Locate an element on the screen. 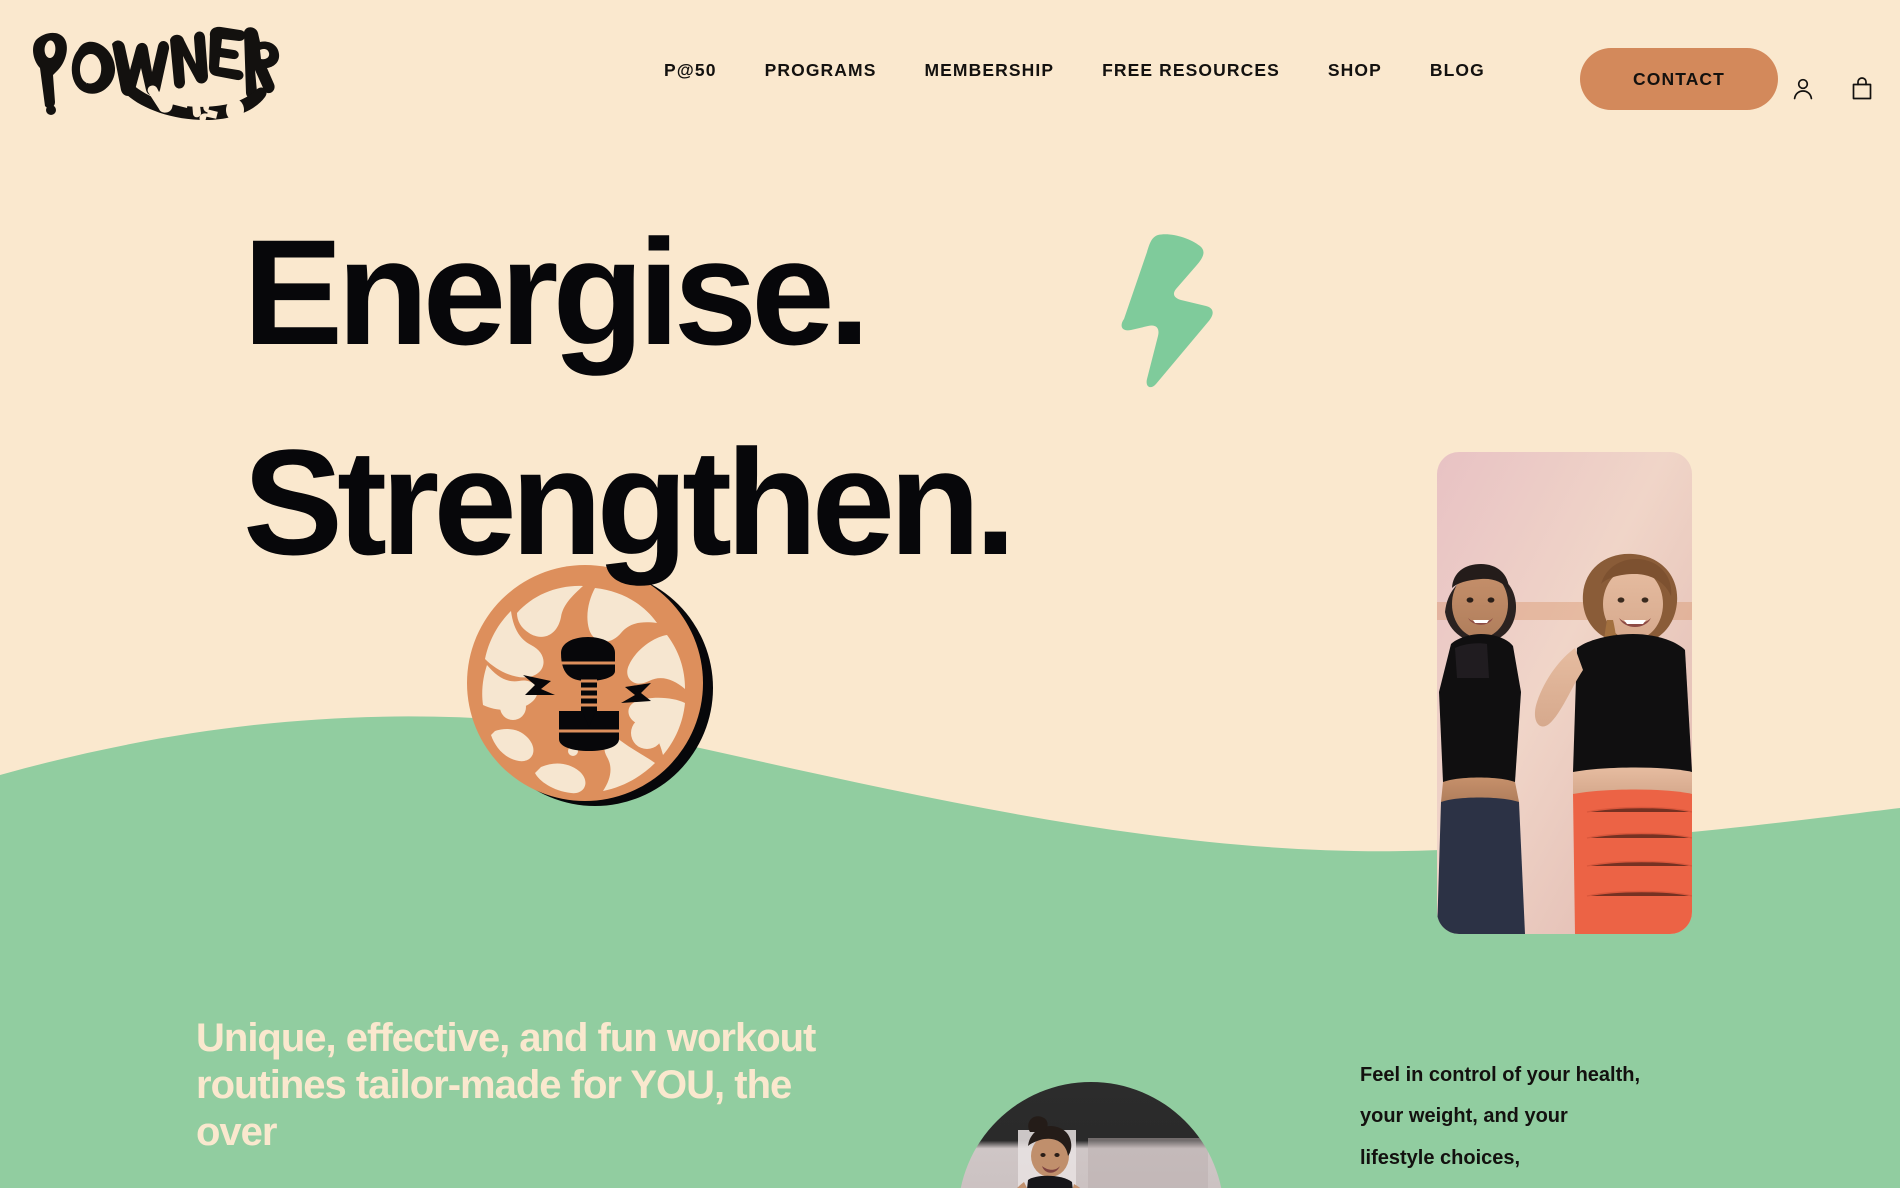 The image size is (1900, 1188). nav-item-p50: P@50 is located at coordinates (690, 70).